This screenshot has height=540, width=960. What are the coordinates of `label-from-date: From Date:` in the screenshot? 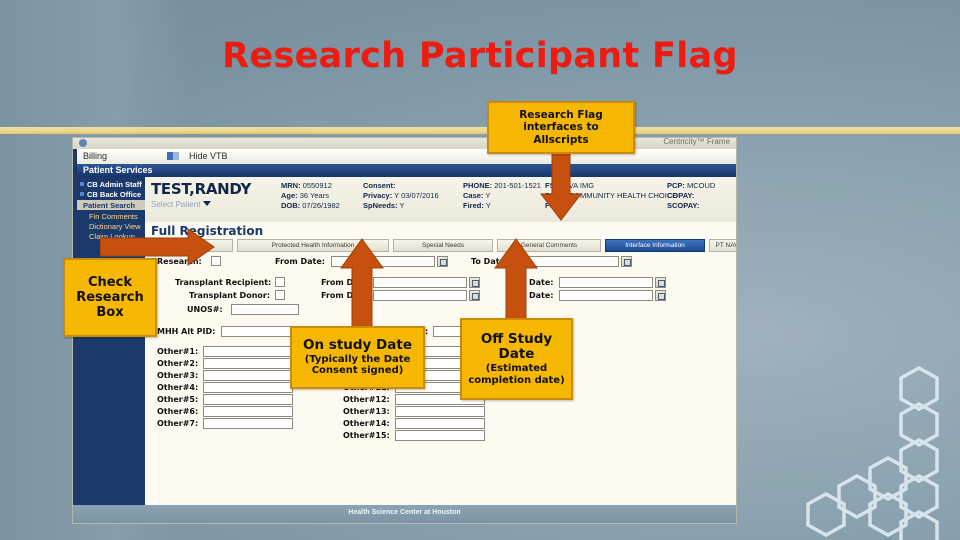 It's located at (300, 261).